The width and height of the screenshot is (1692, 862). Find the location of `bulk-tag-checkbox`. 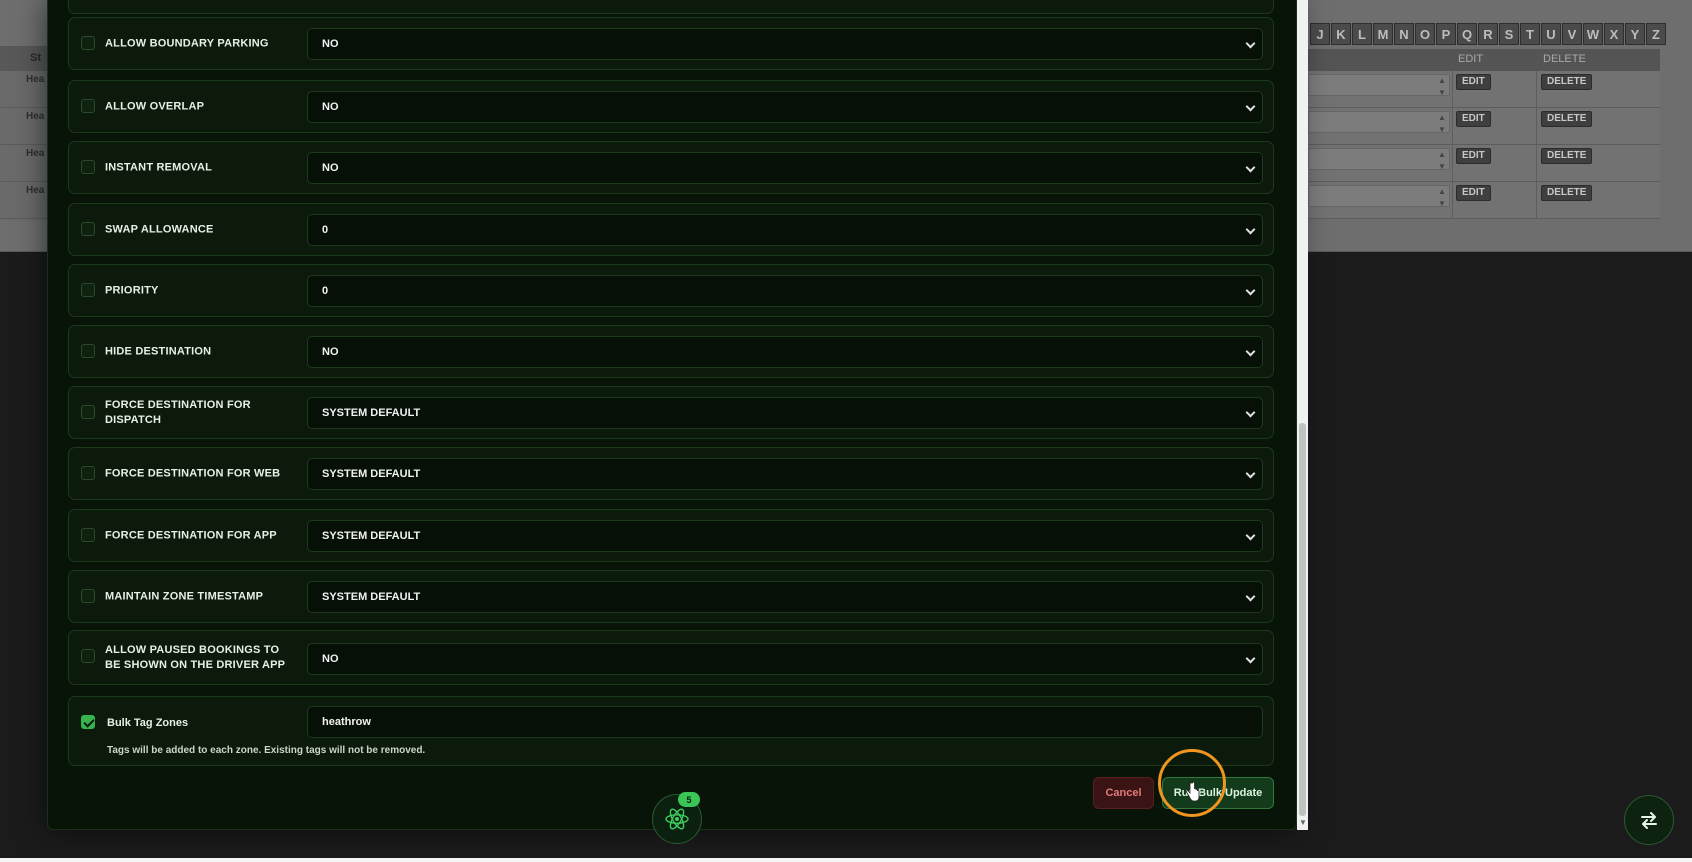

bulk-tag-checkbox is located at coordinates (88, 722).